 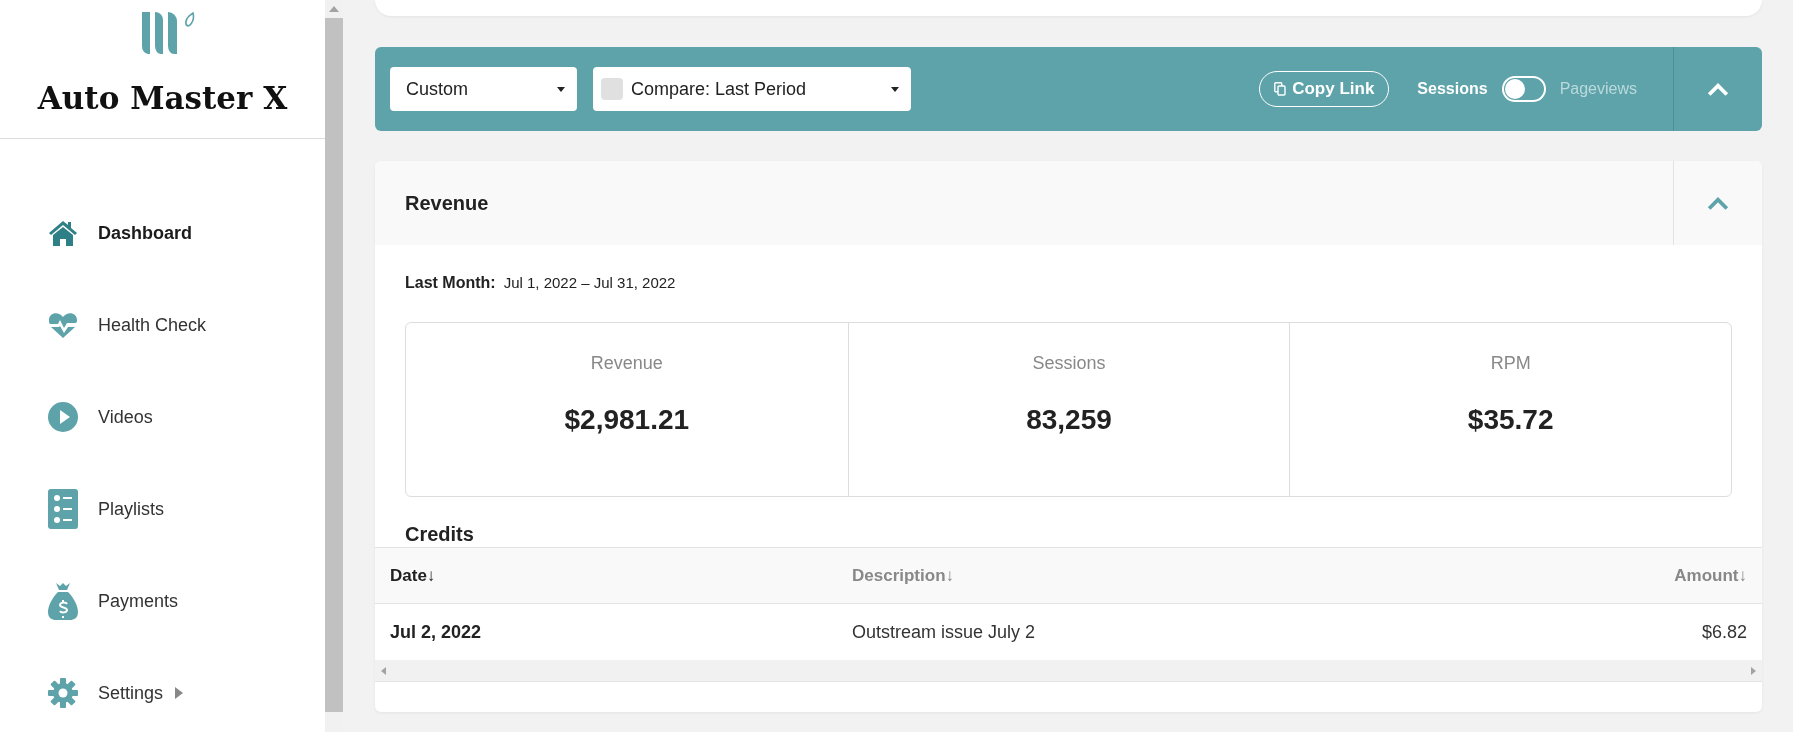 I want to click on metric-label: Sessions, so click(x=1069, y=363).